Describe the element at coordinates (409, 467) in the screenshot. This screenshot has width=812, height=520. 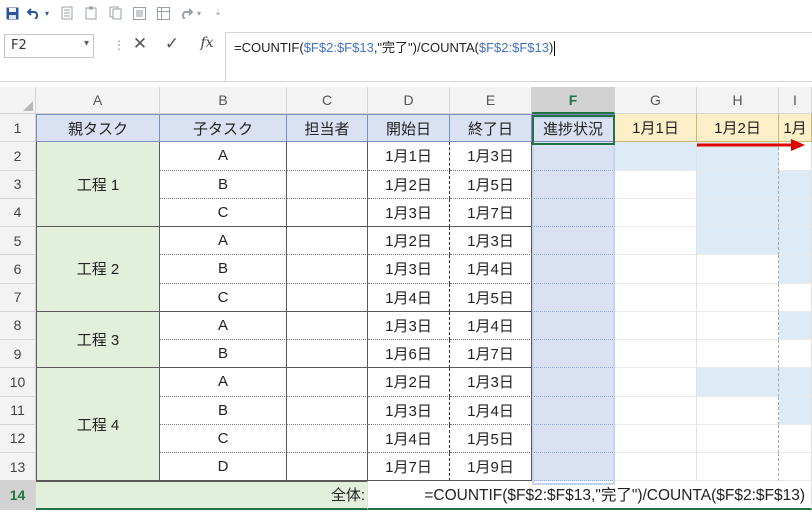
I see `start-date-cell: 1月7日` at that location.